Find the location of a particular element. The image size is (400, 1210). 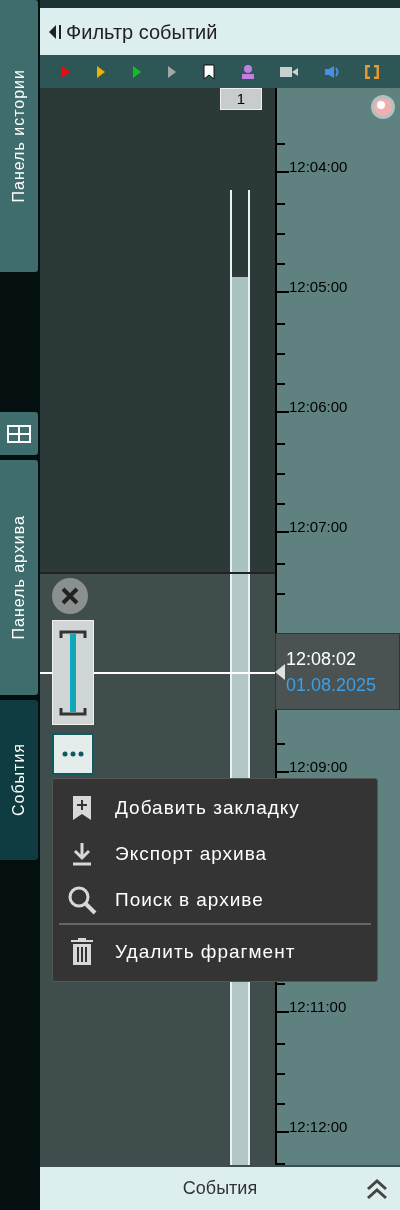

side-tab: Панель архива is located at coordinates (19, 577).